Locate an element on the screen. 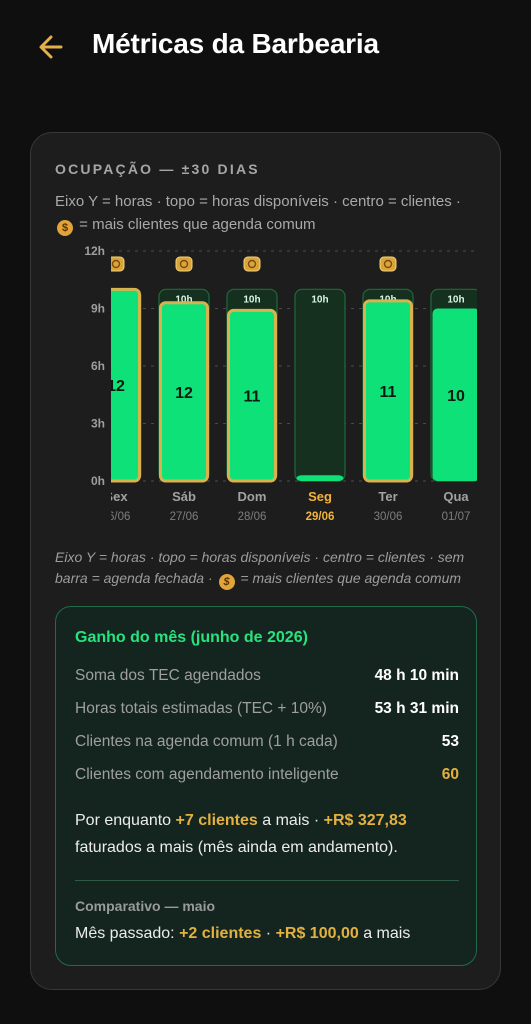  x-date-label: 30/06 is located at coordinates (388, 517).